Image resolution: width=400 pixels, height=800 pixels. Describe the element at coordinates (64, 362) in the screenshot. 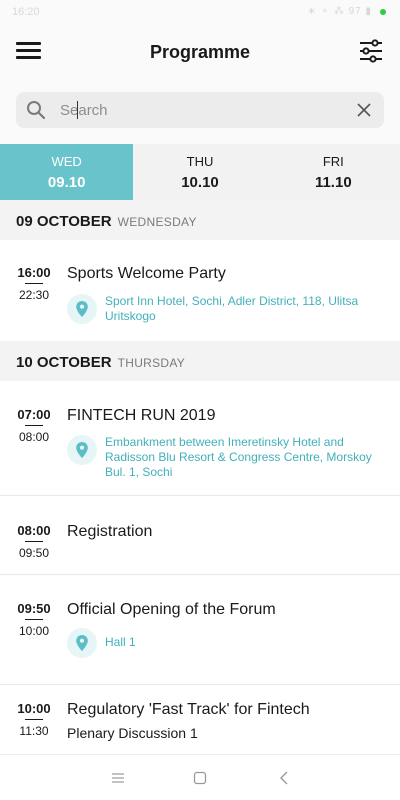

I see `day-date: 10 OCTOBER` at that location.